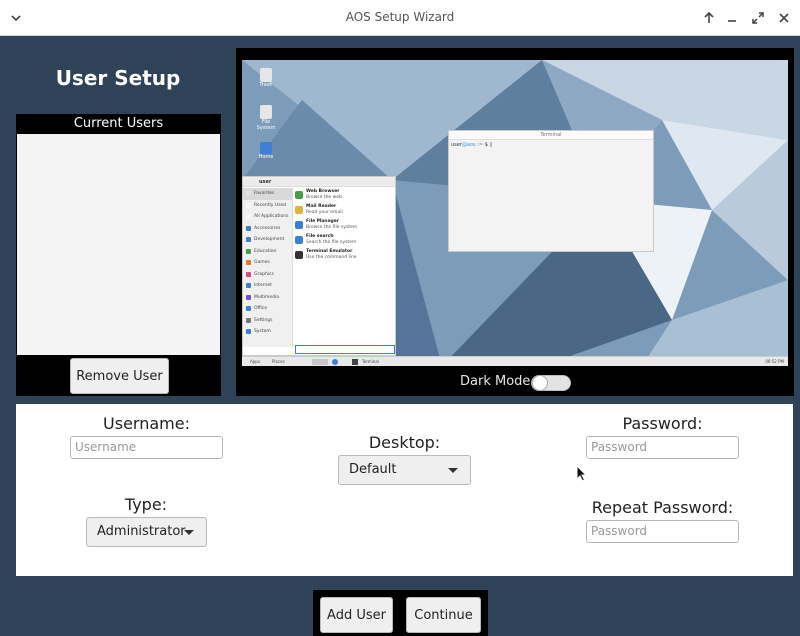 This screenshot has width=800, height=636. I want to click on preview-menu-category: Office, so click(267, 309).